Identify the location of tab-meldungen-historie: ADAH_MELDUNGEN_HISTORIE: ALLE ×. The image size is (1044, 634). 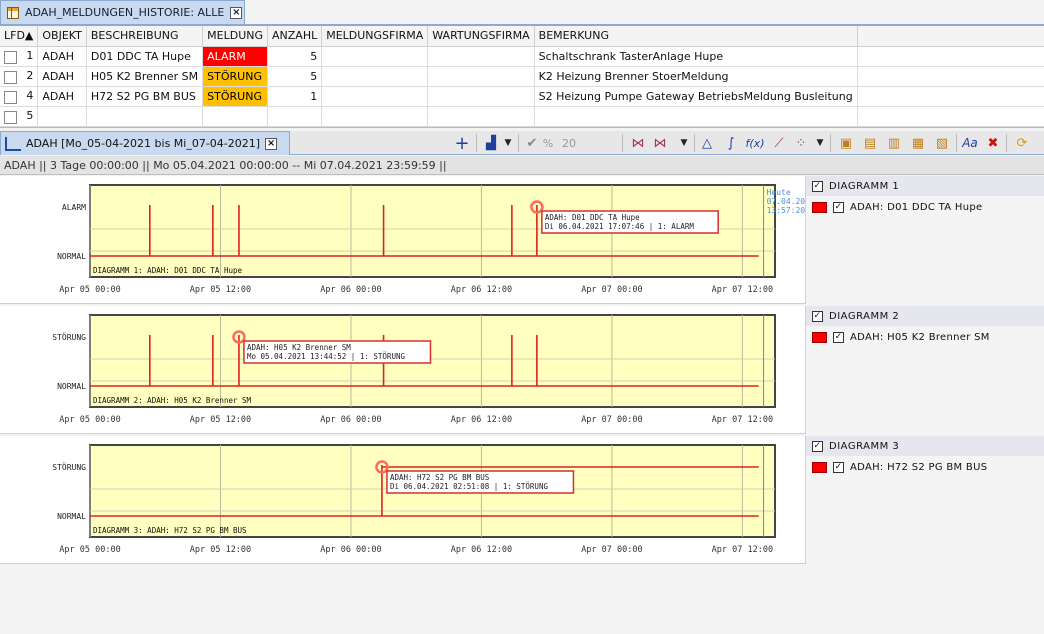
(122, 12).